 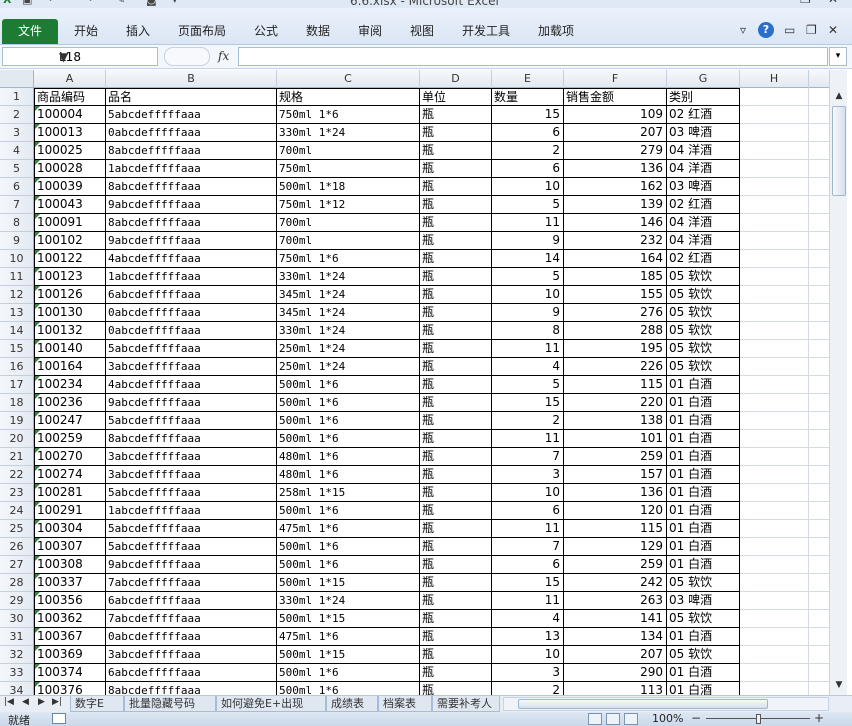 What do you see at coordinates (223, 56) in the screenshot?
I see `insert-function-icon: fx` at bounding box center [223, 56].